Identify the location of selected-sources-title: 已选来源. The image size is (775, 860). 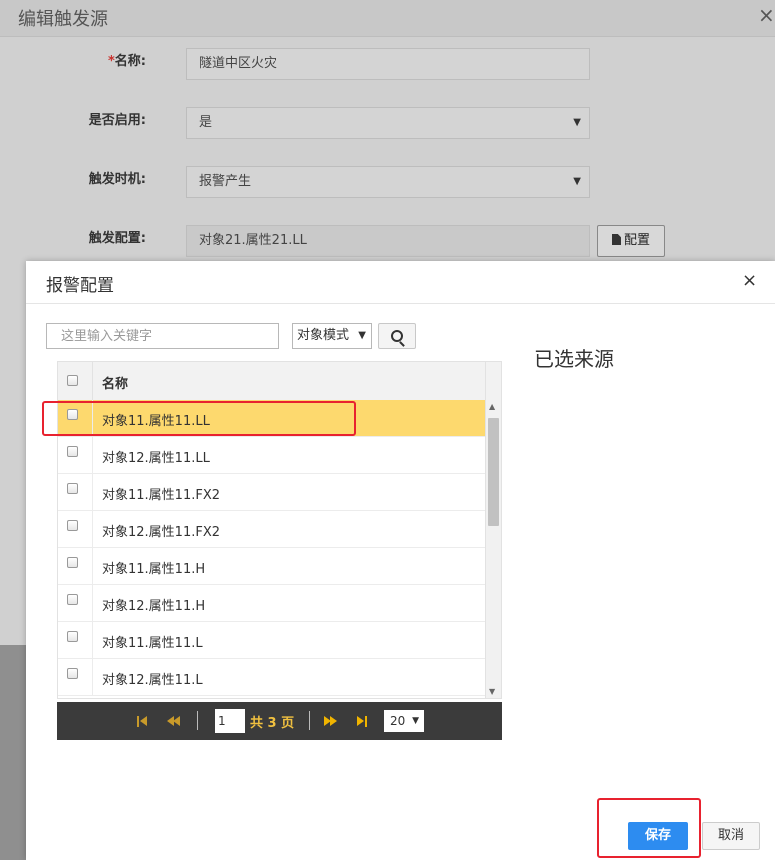
(574, 359).